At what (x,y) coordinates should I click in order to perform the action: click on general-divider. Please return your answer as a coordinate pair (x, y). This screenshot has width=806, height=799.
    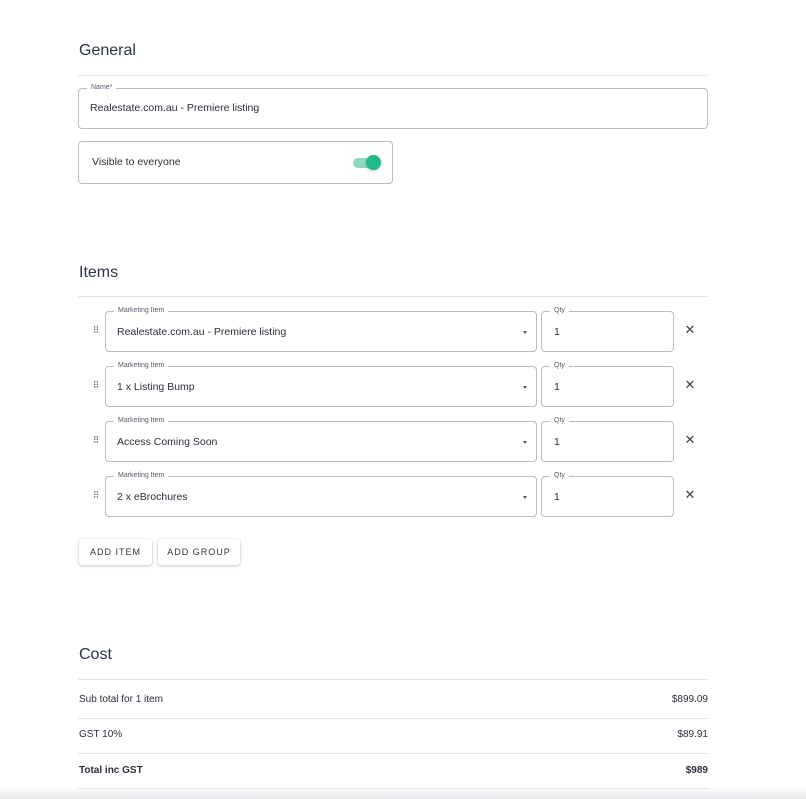
    Looking at the image, I should click on (393, 75).